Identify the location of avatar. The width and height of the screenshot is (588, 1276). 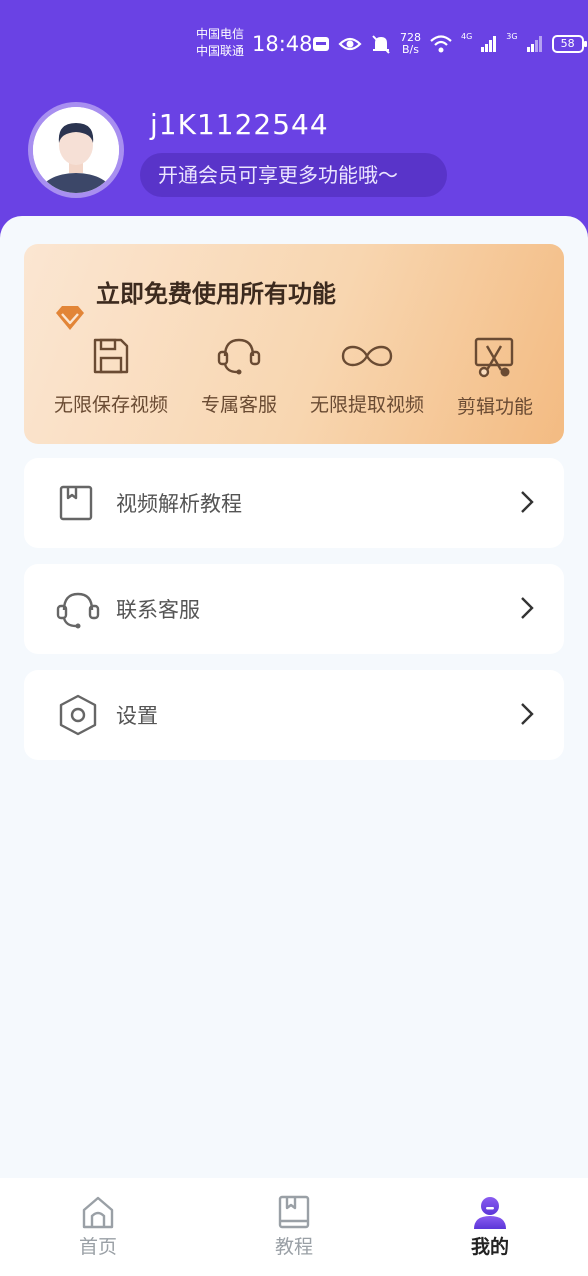
(76, 150).